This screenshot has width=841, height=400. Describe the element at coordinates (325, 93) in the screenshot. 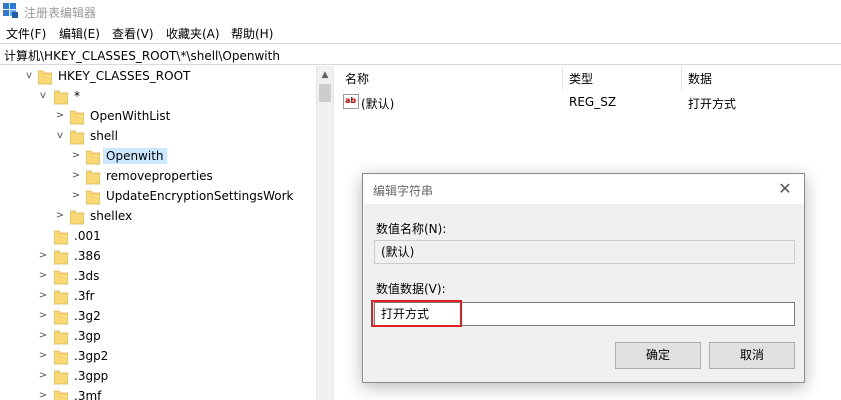

I see `scrollbar-thumb` at that location.